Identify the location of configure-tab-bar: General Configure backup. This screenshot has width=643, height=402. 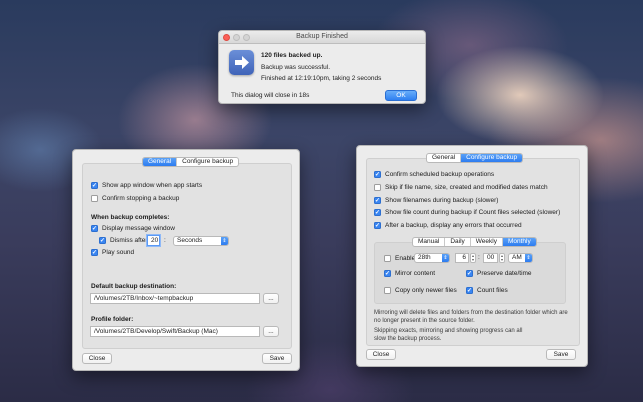
(475, 158).